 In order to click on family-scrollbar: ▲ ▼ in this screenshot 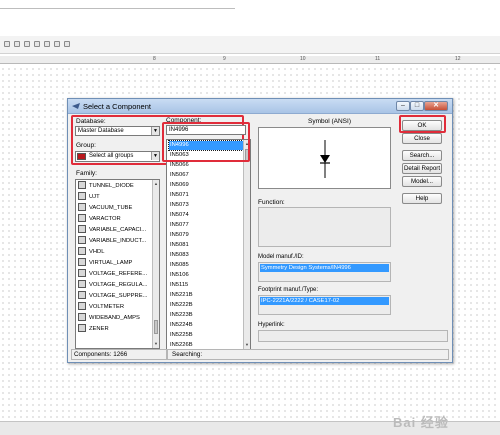, I will do `click(155, 264)`.